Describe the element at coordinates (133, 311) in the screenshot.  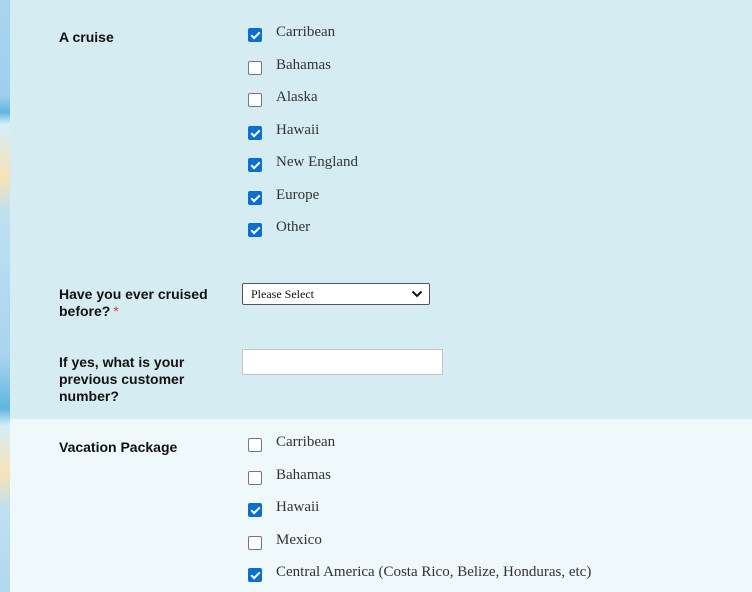
I see `cruised-before-label-line2: before? *` at that location.